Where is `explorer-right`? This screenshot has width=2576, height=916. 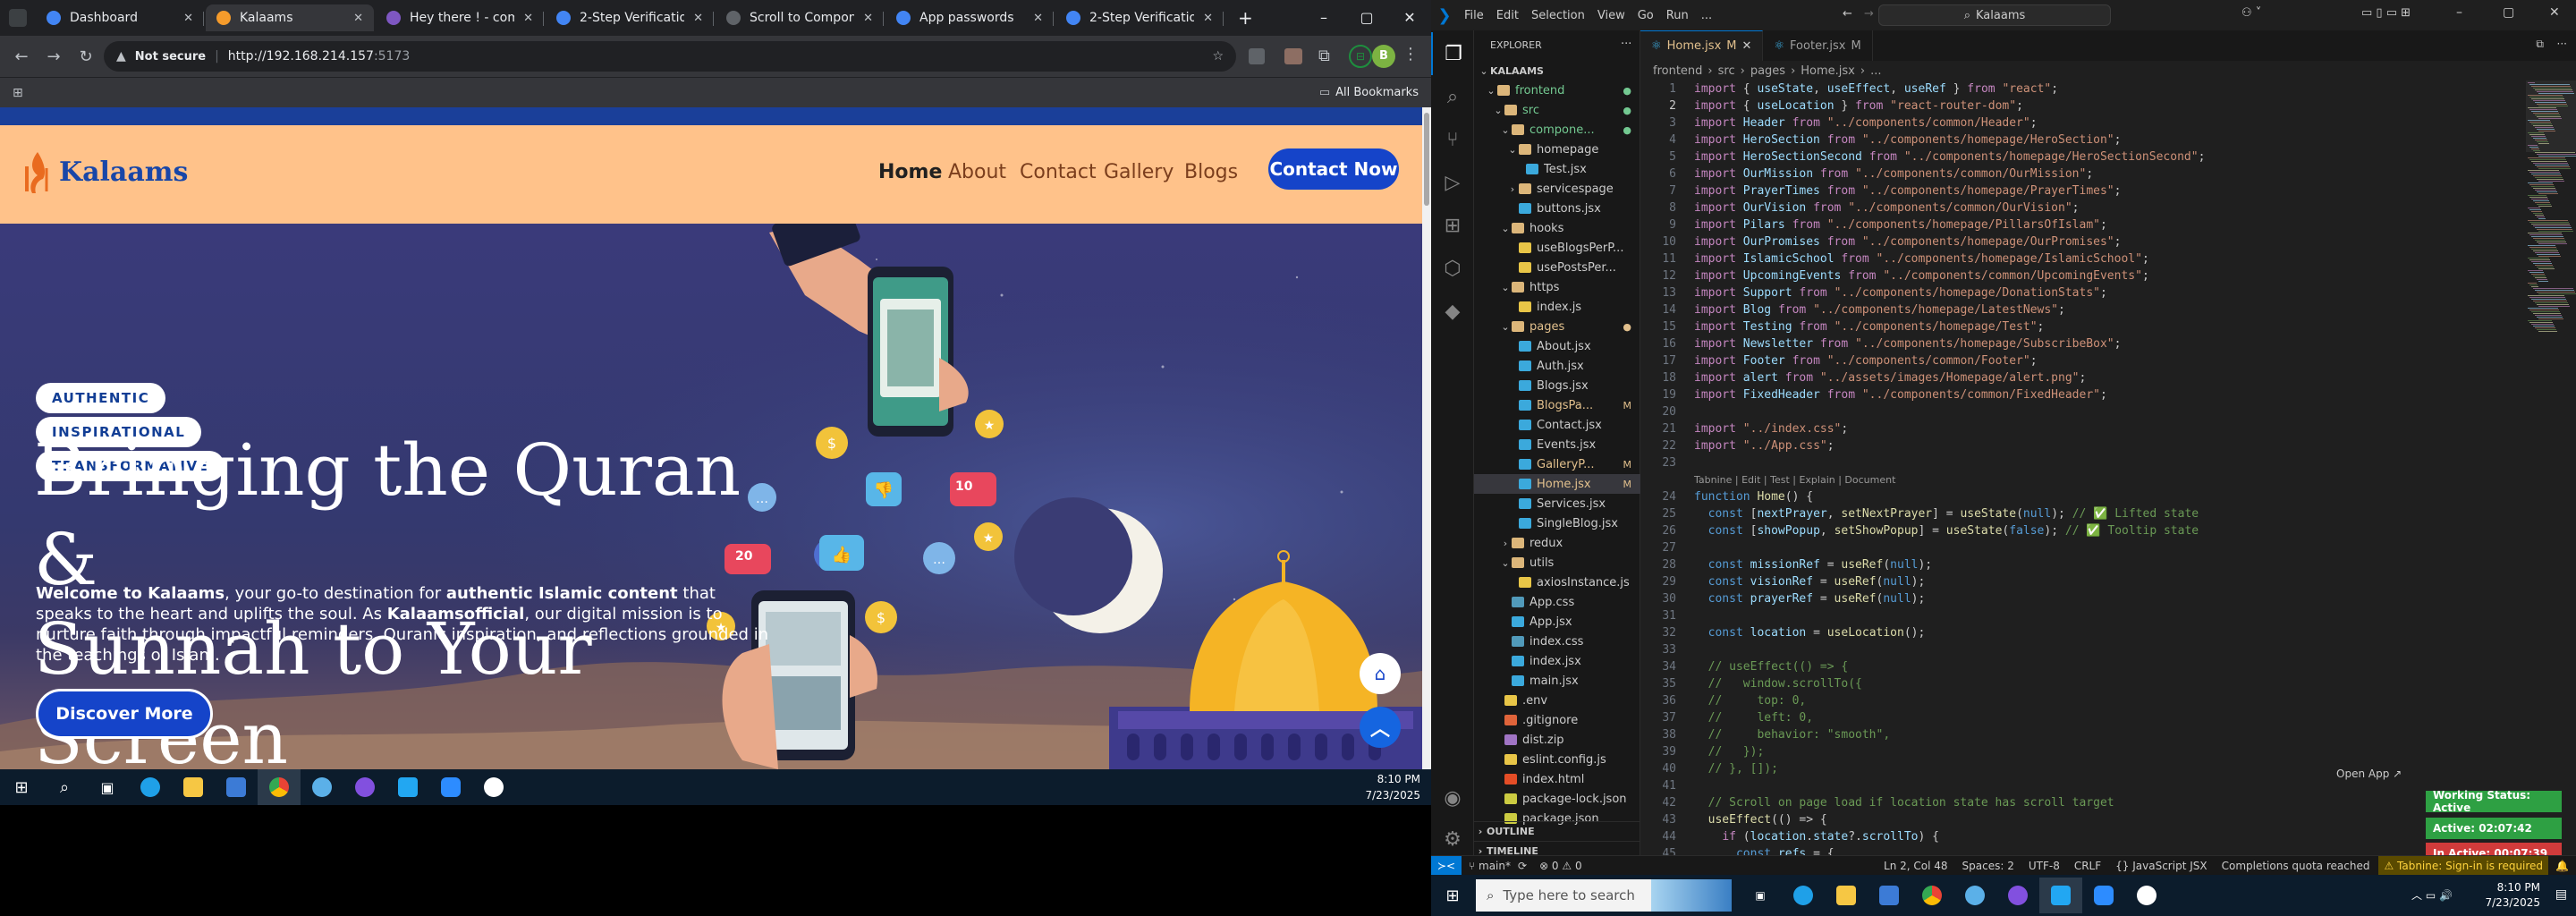
explorer-right is located at coordinates (1846, 895).